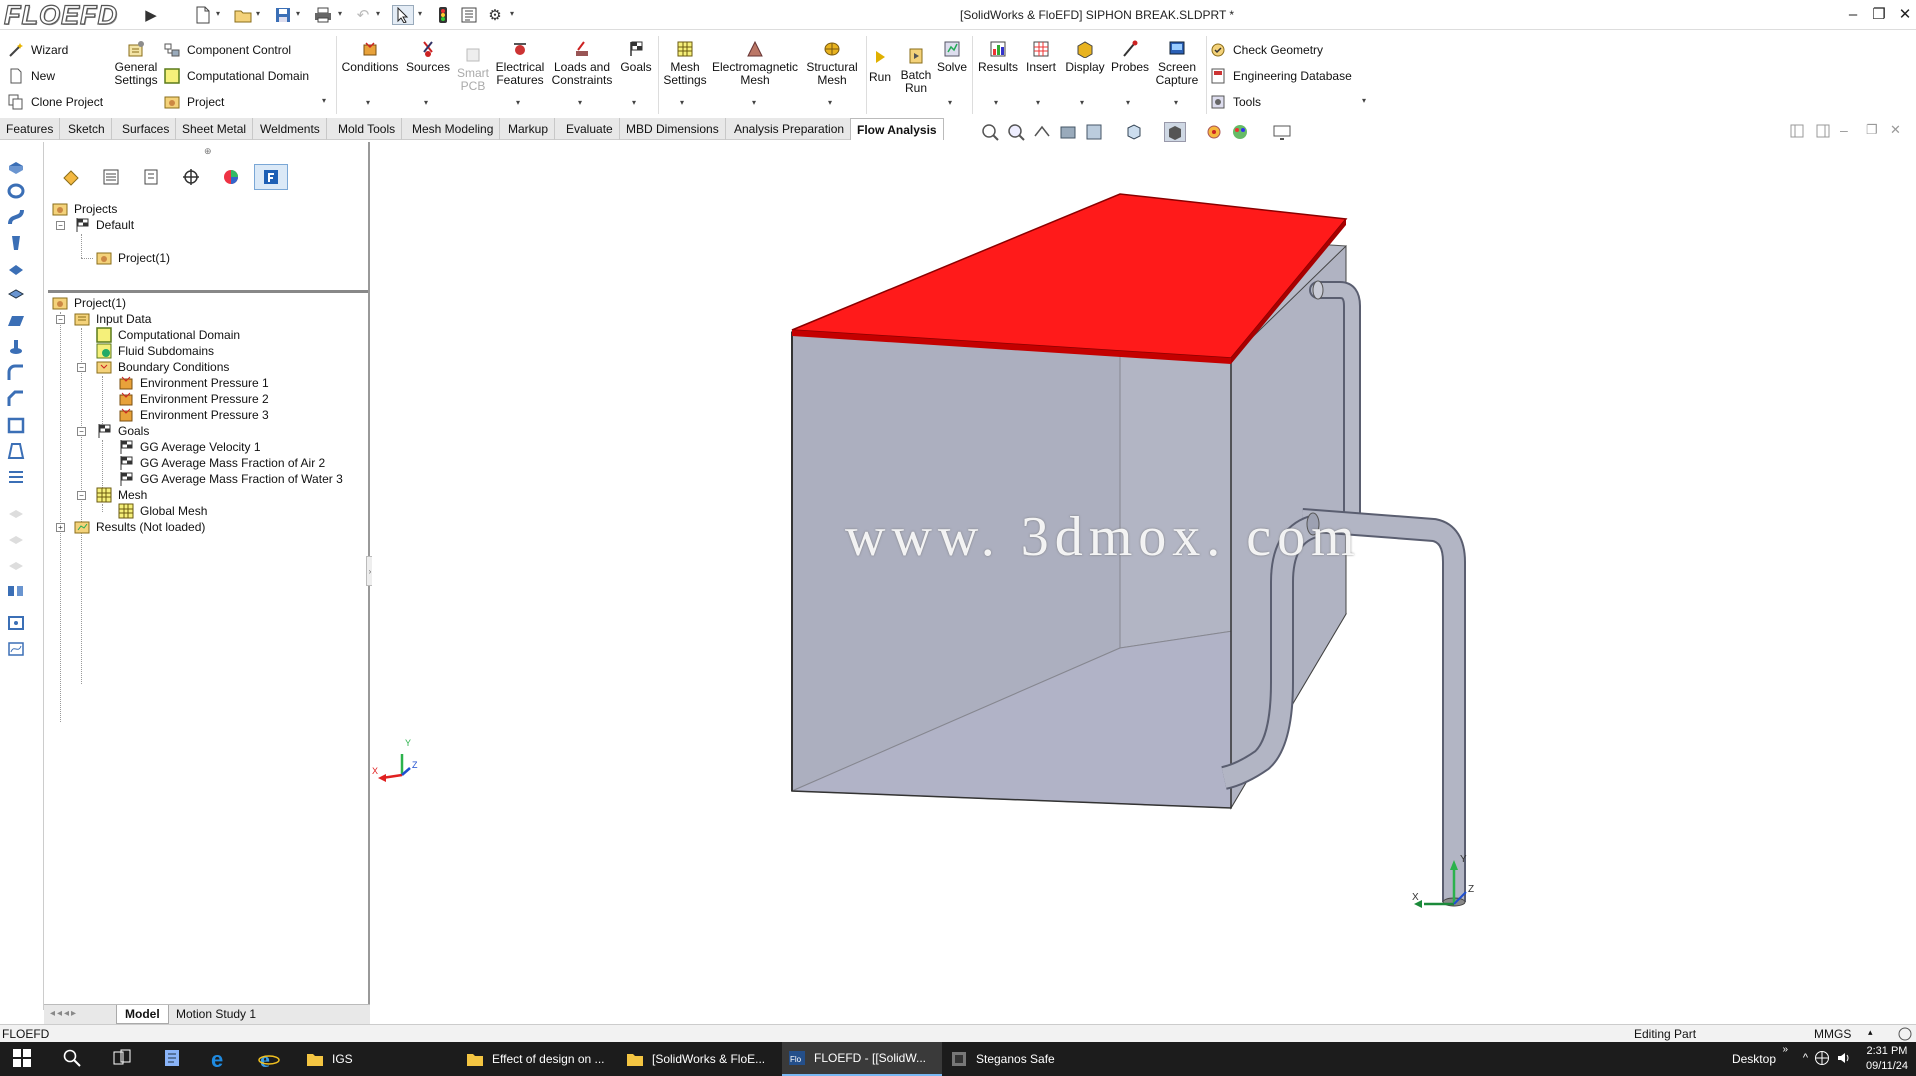 The image size is (1916, 1076). I want to click on zoom-to-fit-icon, so click(991, 132).